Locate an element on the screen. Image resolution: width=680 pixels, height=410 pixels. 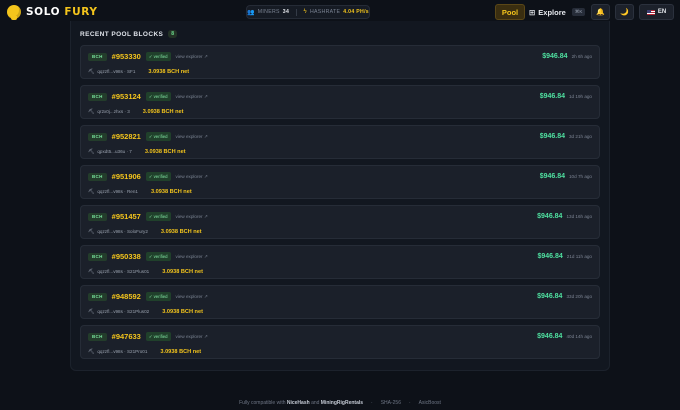
miner-address: qr2x0j...zhxs · 3 is located at coordinates (113, 111).